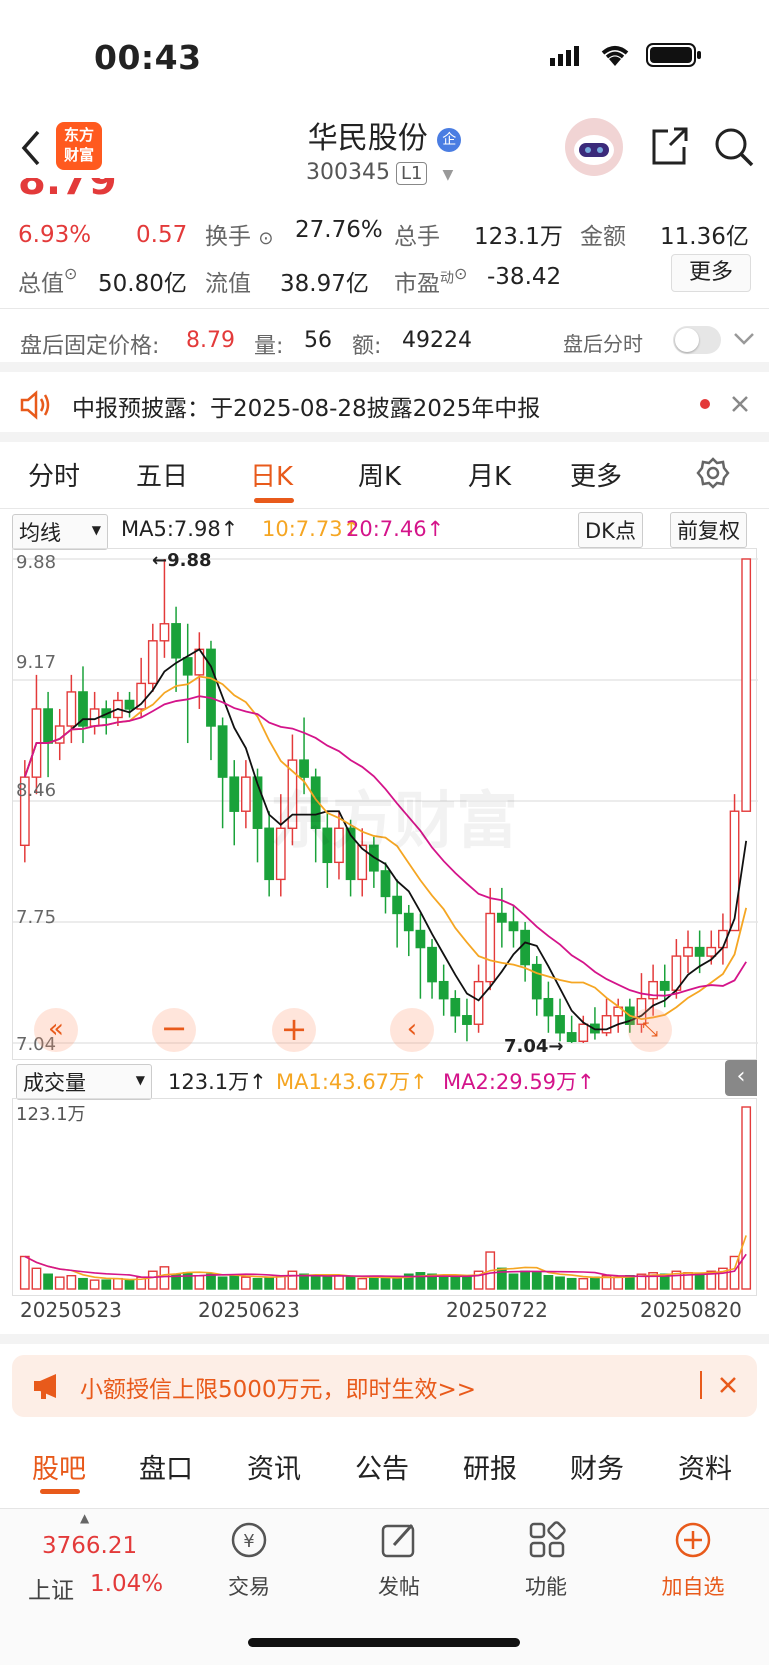  Describe the element at coordinates (384, 1386) in the screenshot. I see `credit-banner: 小额授信上限5000万元，即时生效>>` at that location.